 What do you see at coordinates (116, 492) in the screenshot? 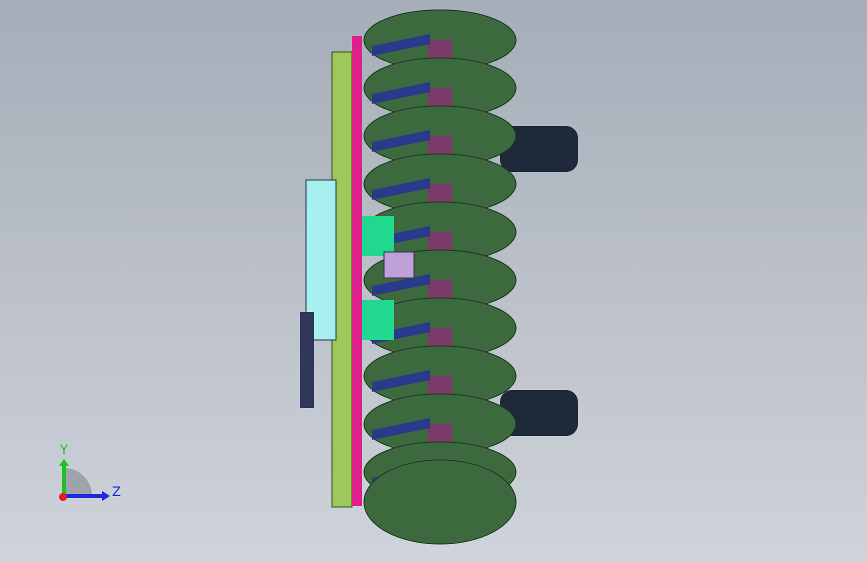
I see `axis-label: Z` at bounding box center [116, 492].